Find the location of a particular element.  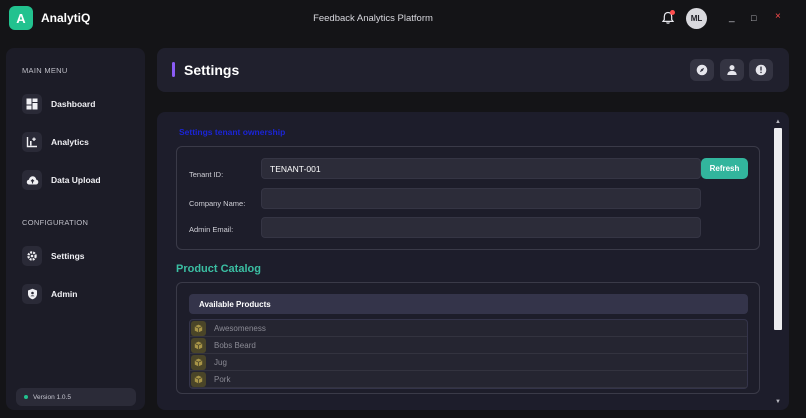

scrollbar: ▲ ▼ is located at coordinates (778, 262).